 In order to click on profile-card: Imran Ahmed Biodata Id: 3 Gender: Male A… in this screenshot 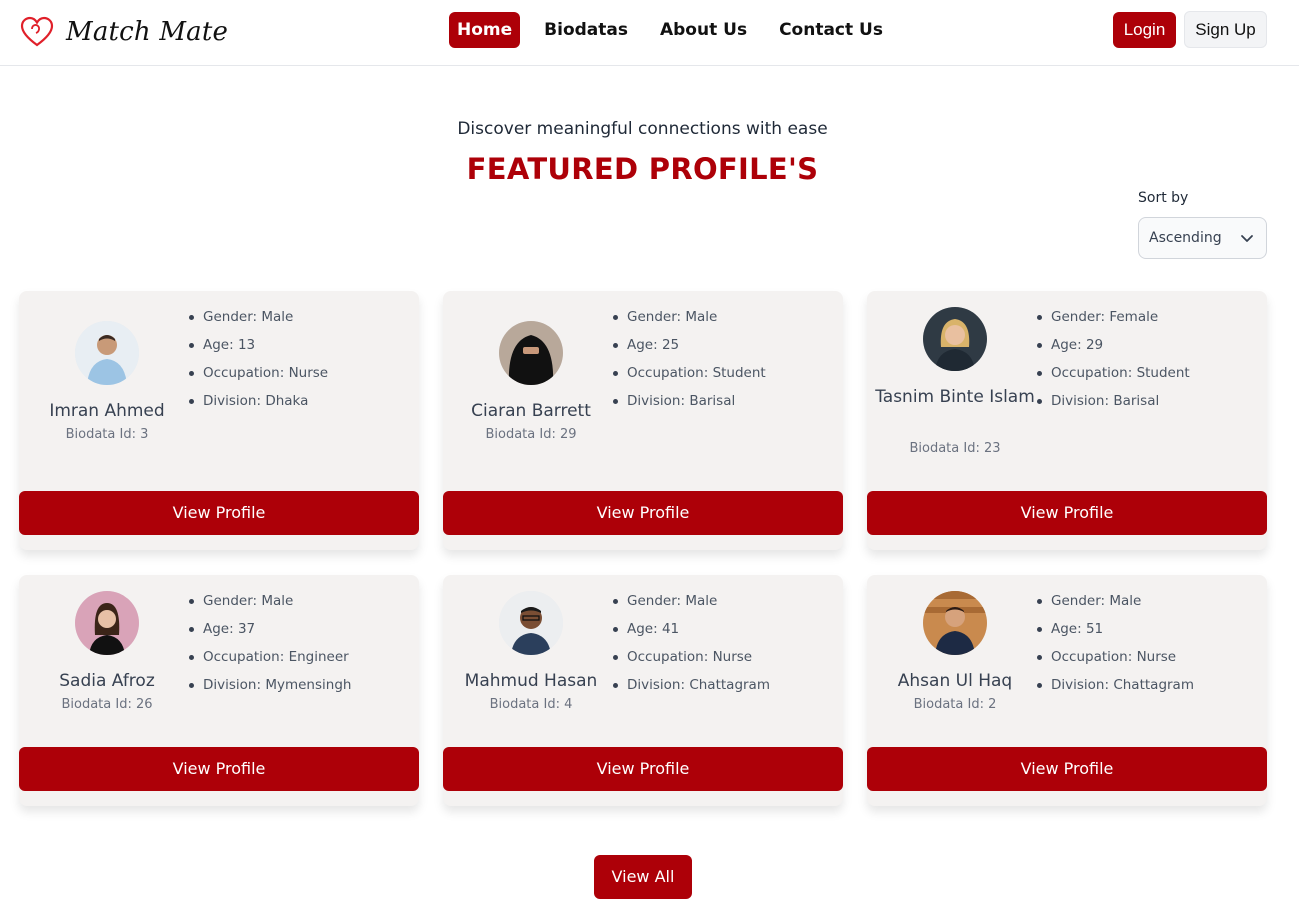, I will do `click(219, 420)`.